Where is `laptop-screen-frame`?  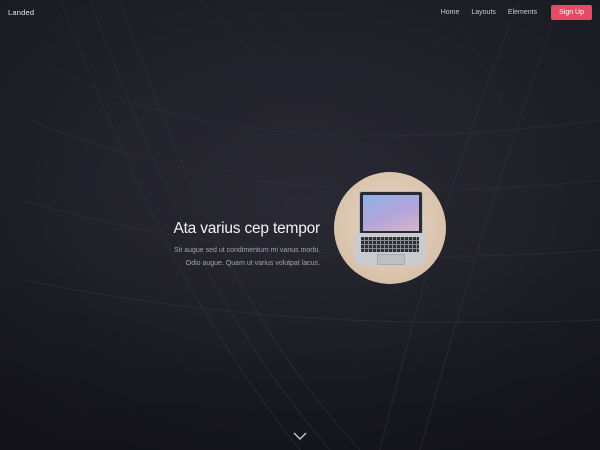 laptop-screen-frame is located at coordinates (391, 213).